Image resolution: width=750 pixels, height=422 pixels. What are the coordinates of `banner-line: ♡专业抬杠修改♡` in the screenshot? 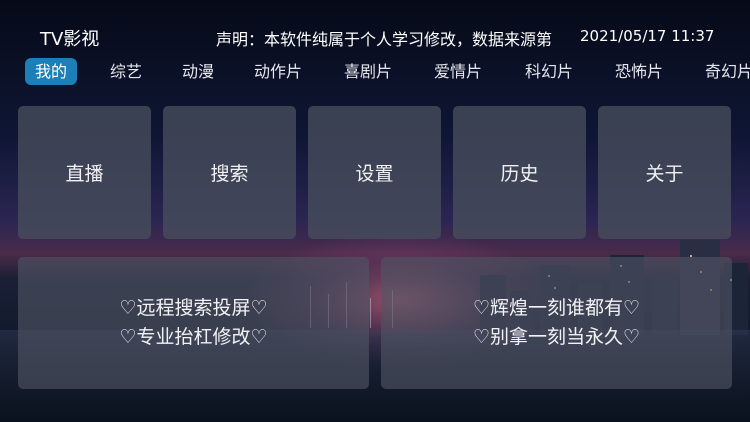 It's located at (193, 337).